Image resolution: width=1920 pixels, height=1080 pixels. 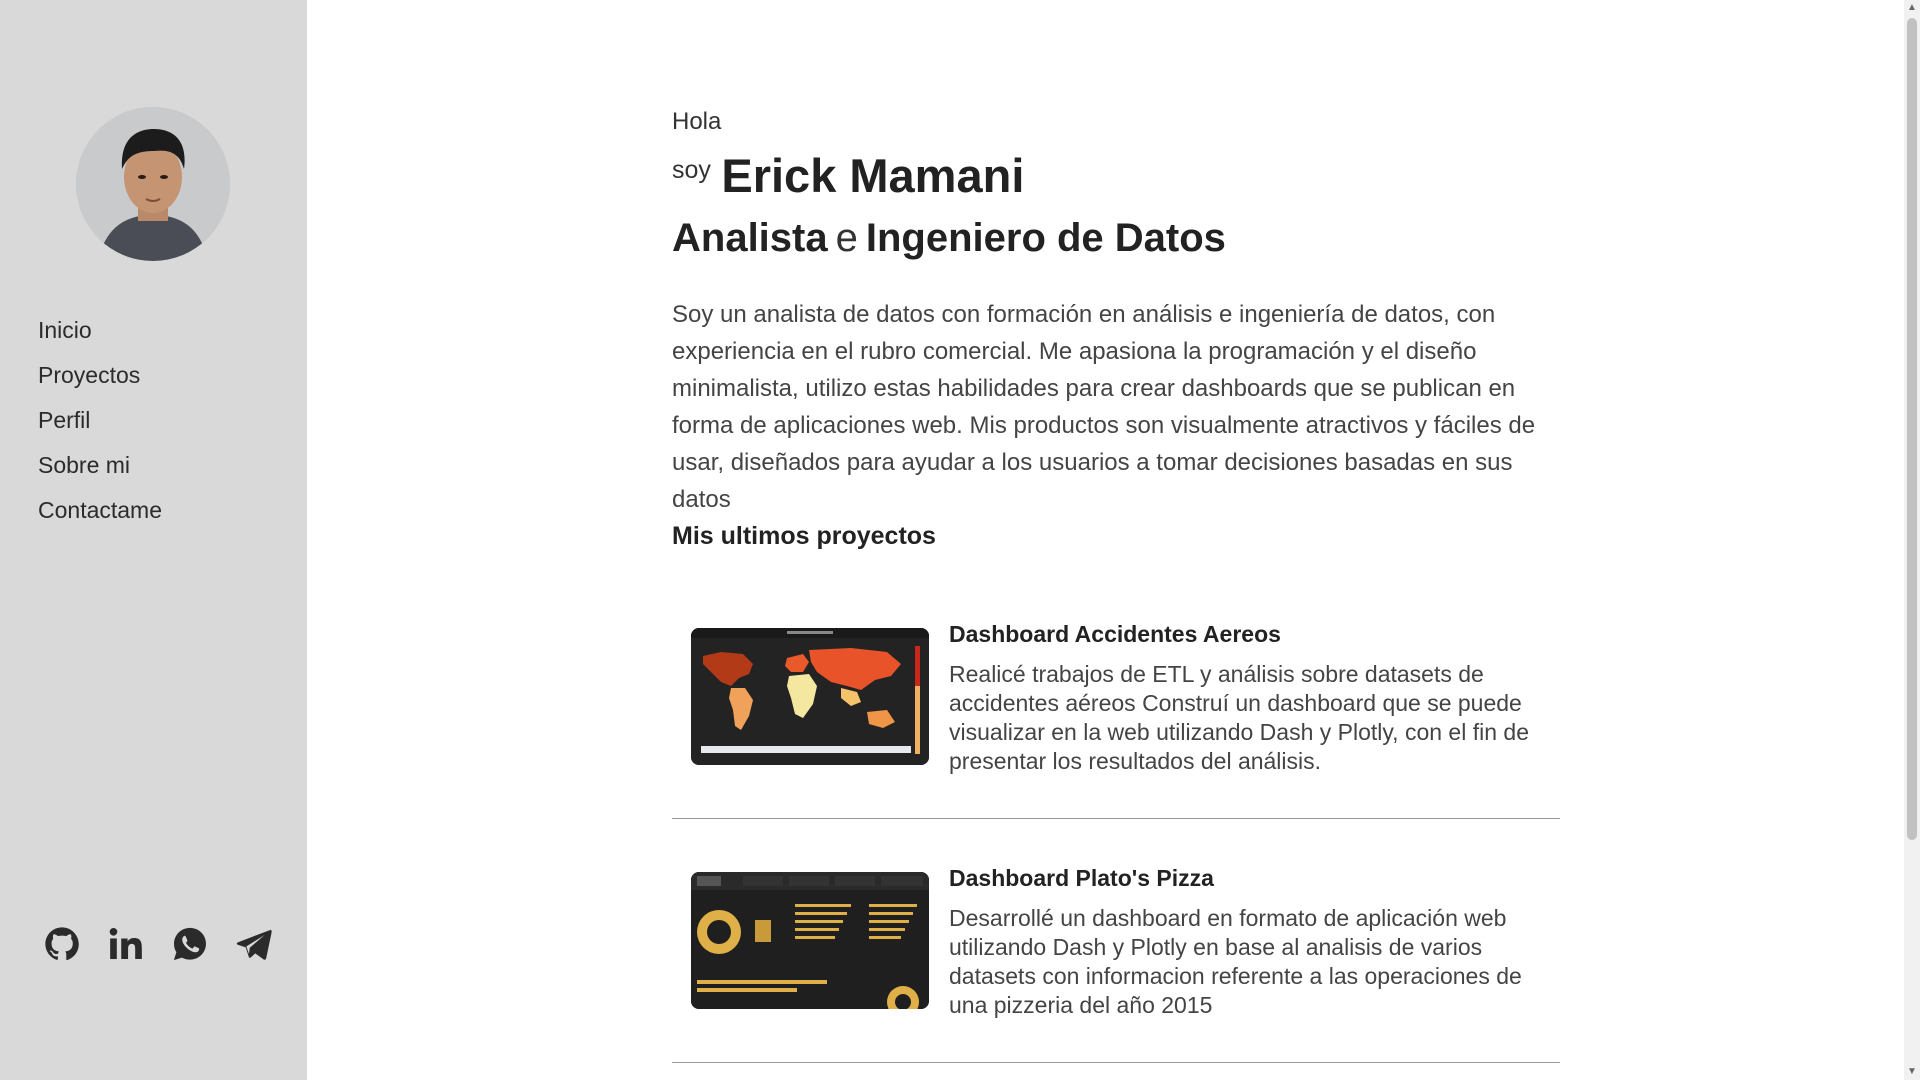 I want to click on social-links, so click(x=158, y=944).